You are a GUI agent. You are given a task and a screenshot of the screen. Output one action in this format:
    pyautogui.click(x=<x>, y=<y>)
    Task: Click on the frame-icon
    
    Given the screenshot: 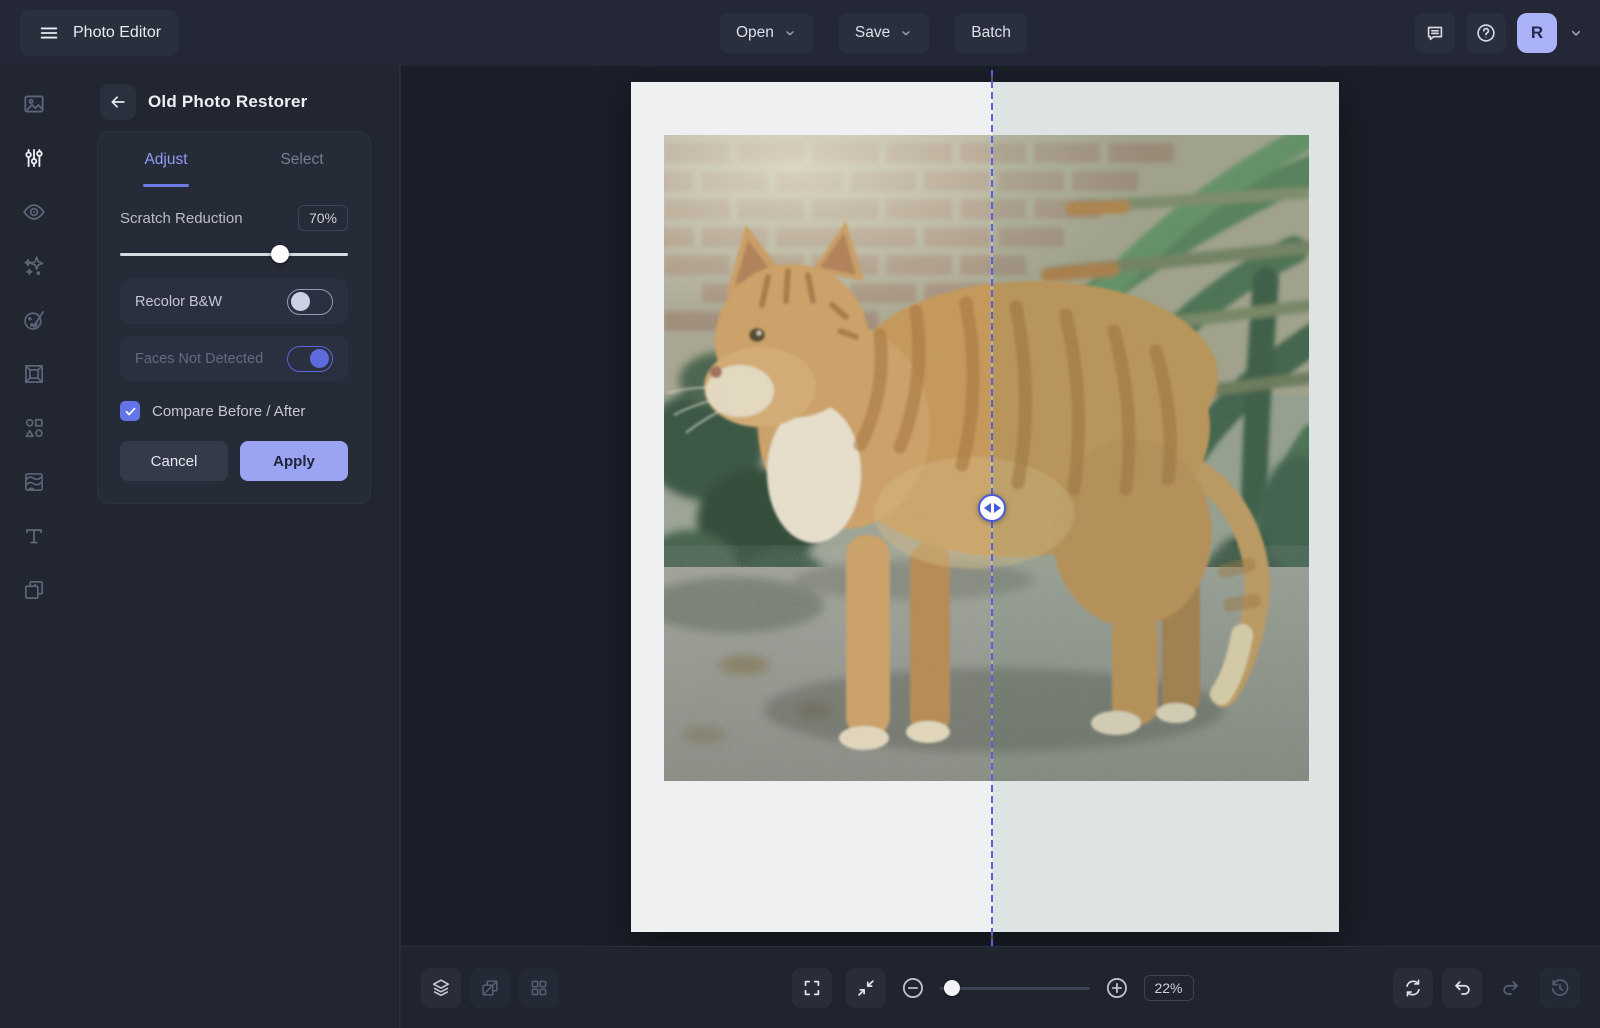 What is the action you would take?
    pyautogui.click(x=34, y=374)
    